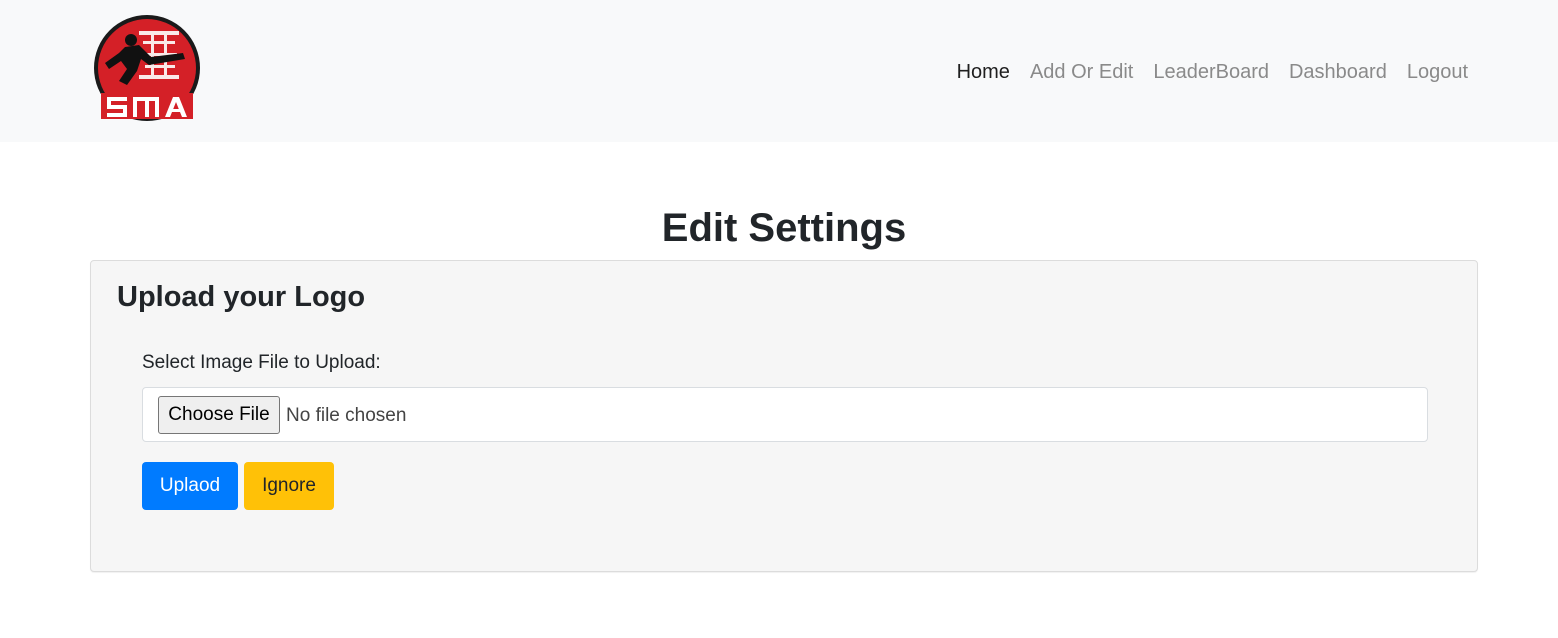 The image size is (1558, 638). What do you see at coordinates (1081, 72) in the screenshot?
I see `nav-add-or-edit: Add Or Edit` at bounding box center [1081, 72].